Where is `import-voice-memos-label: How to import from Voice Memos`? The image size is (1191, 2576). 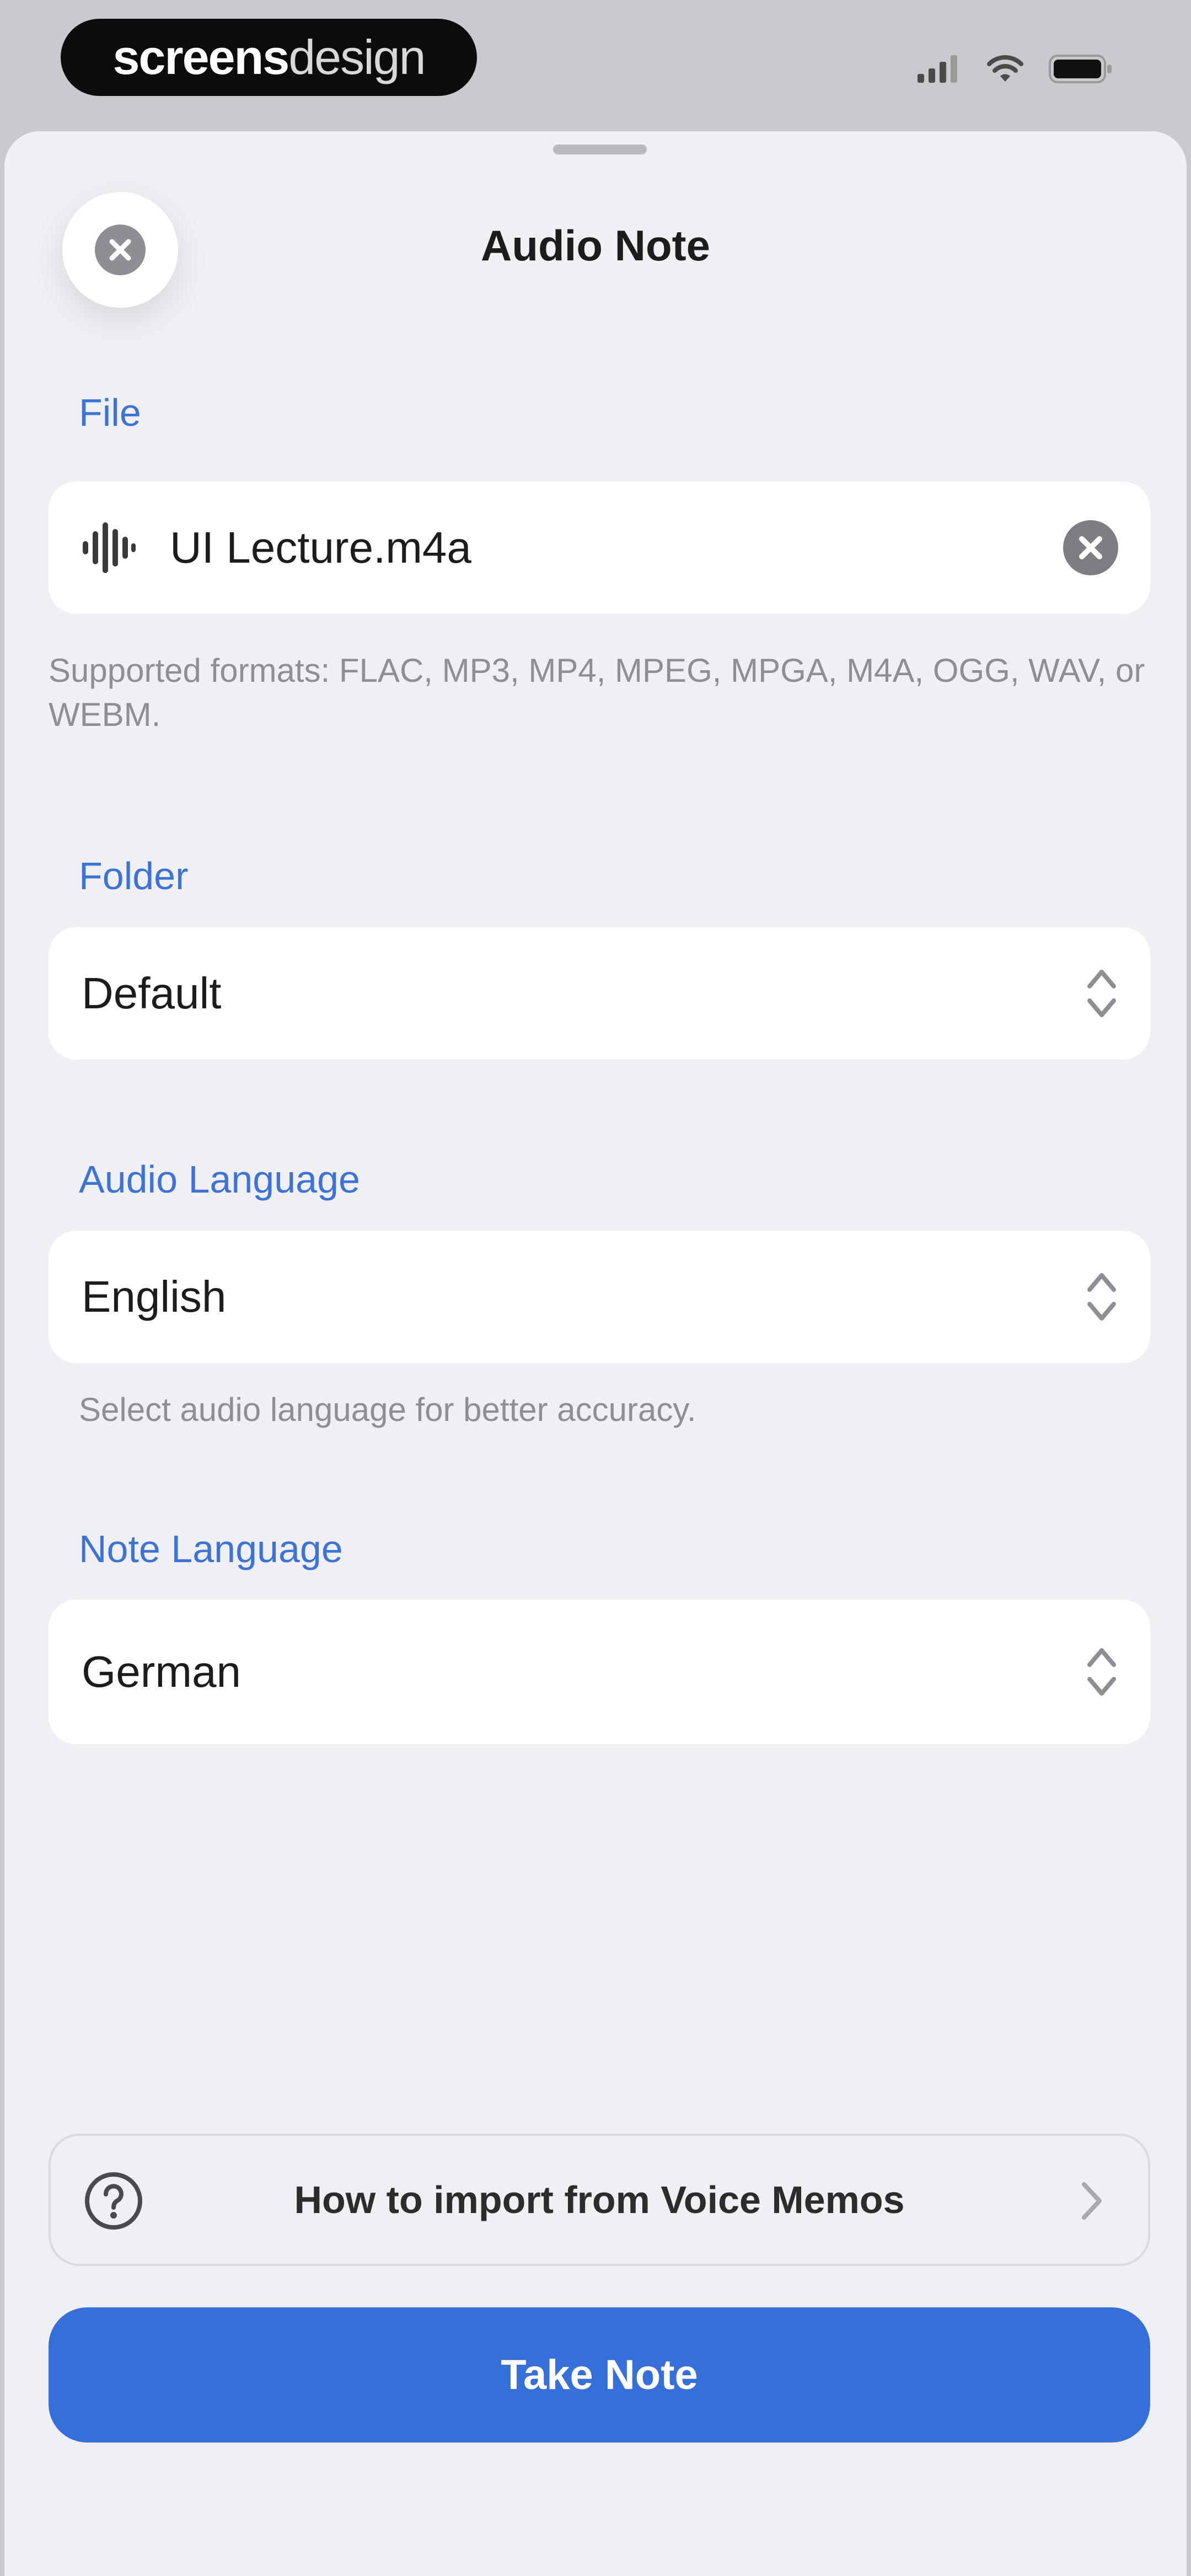
import-voice-memos-label: How to import from Voice Memos is located at coordinates (600, 2199).